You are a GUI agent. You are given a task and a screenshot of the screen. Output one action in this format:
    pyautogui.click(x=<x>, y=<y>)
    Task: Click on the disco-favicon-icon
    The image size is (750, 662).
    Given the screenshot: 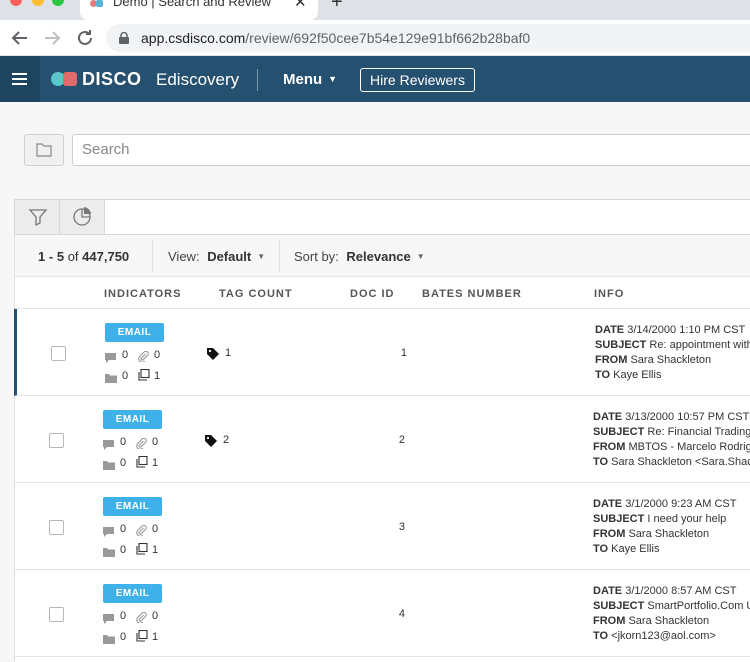 What is the action you would take?
    pyautogui.click(x=97, y=4)
    